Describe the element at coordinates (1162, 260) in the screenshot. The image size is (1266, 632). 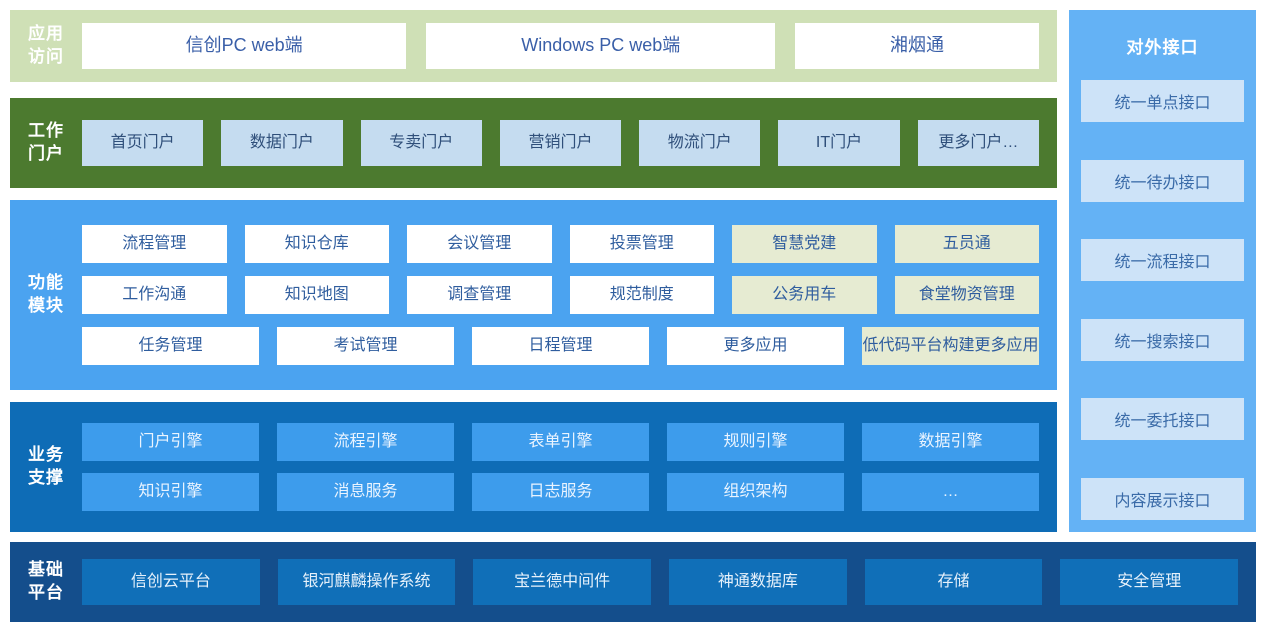
I see `external-interface-item-2: 统一流程接口` at that location.